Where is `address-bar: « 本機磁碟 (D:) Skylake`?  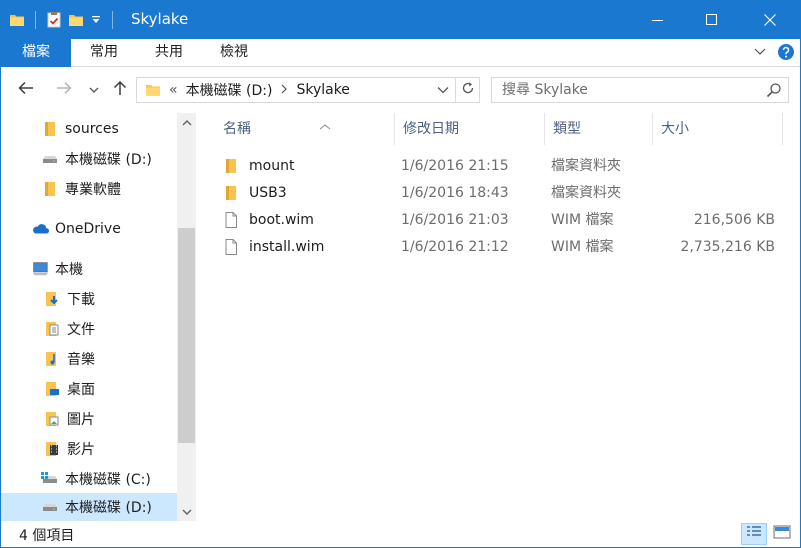 address-bar: « 本機磁碟 (D:) Skylake is located at coordinates (308, 90).